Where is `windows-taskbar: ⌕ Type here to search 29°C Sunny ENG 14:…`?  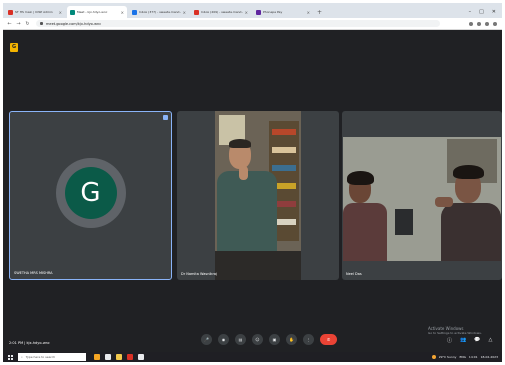 windows-taskbar: ⌕ Type here to search 29°C Sunny ENG 14:… is located at coordinates (252, 357).